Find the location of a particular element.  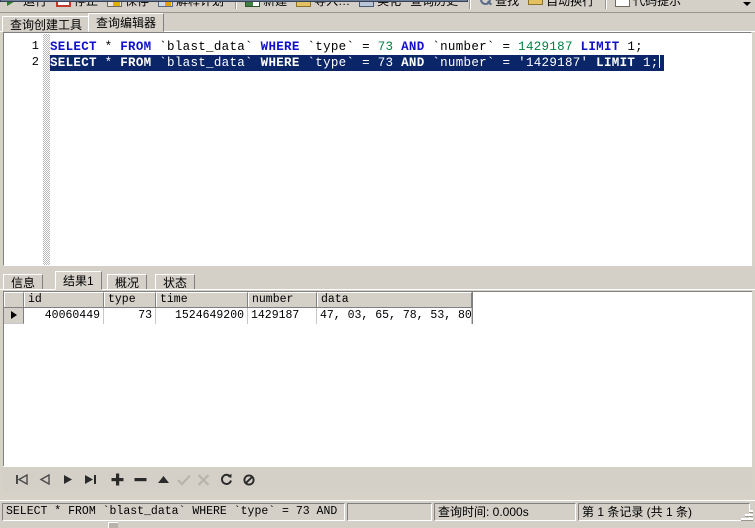

sql-token: * is located at coordinates (108, 47).